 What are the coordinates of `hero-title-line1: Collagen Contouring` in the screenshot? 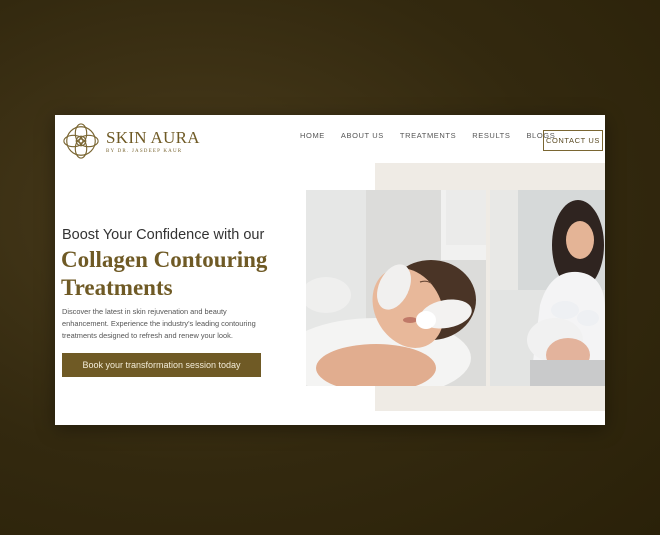 It's located at (164, 259).